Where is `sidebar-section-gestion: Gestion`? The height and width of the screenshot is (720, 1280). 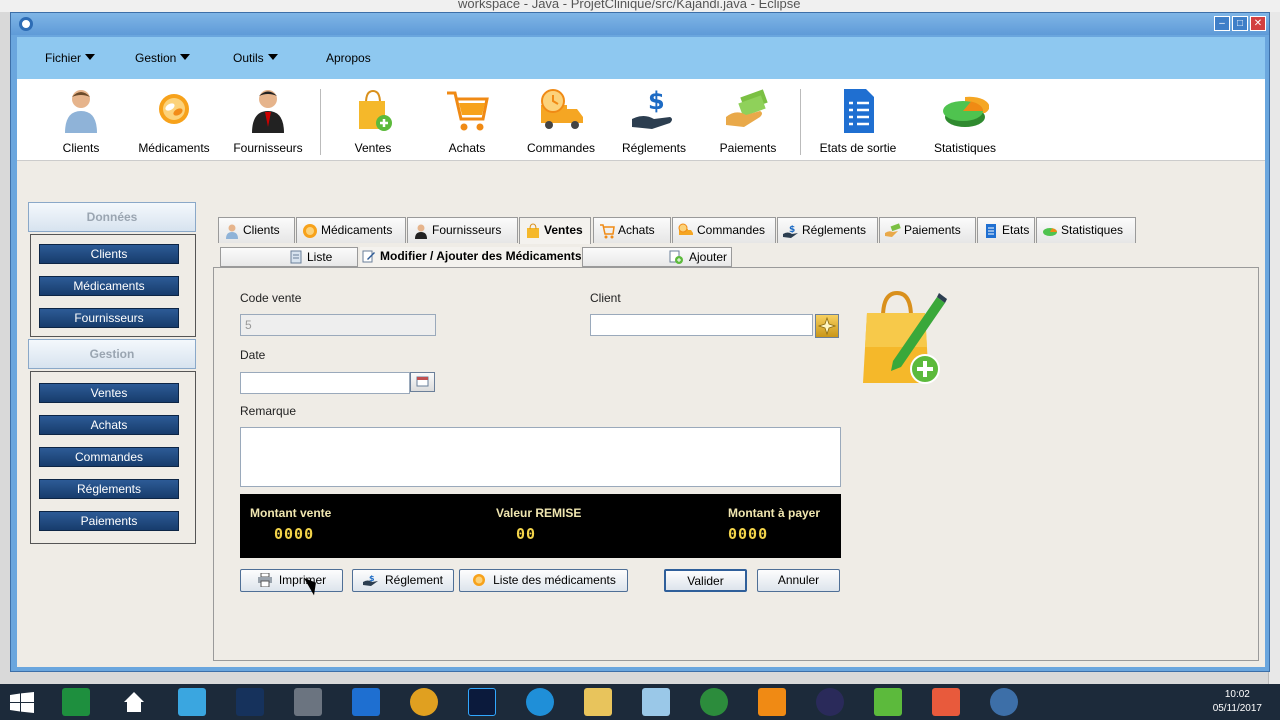 sidebar-section-gestion: Gestion is located at coordinates (112, 354).